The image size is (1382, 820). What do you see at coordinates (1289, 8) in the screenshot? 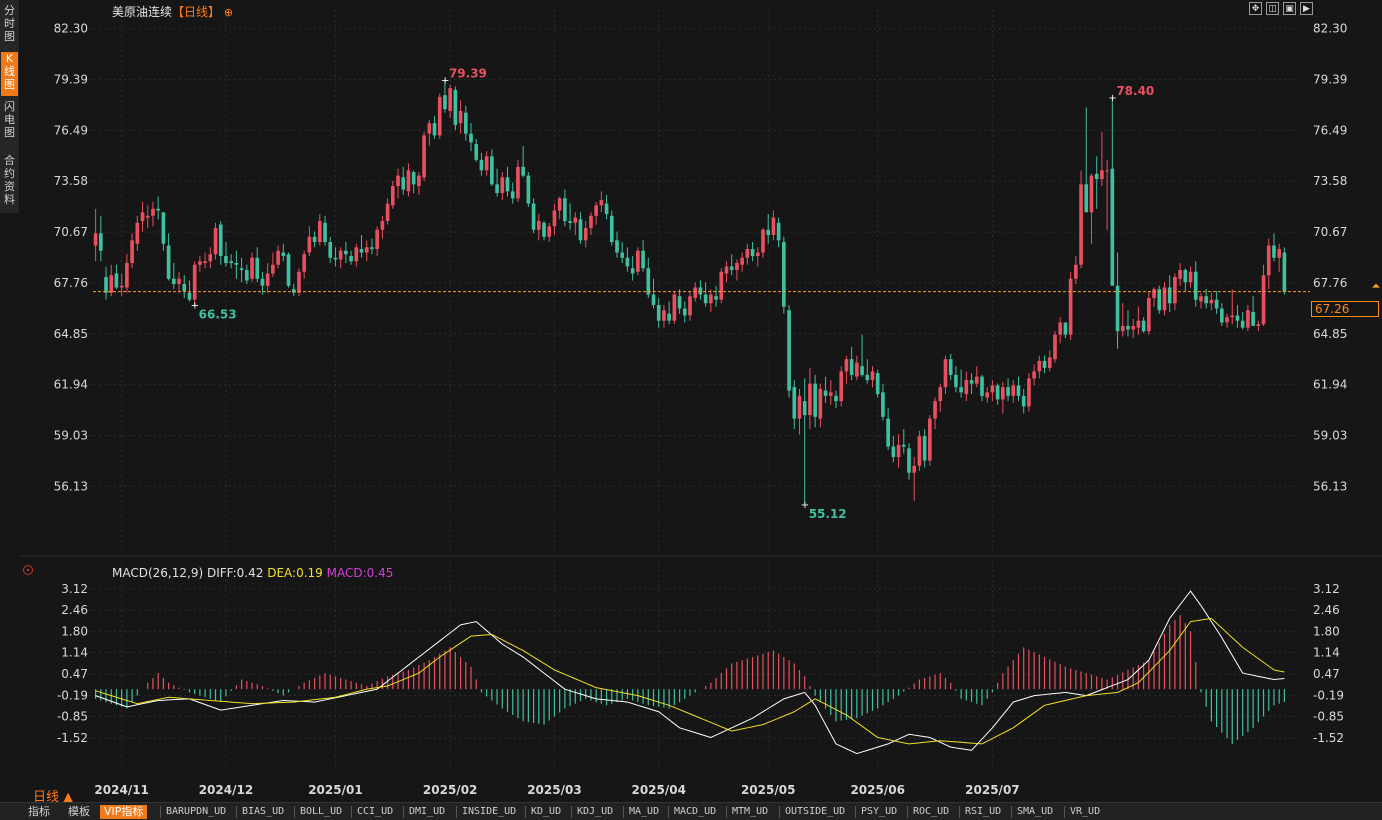
I see `maximize-icon: ▣` at bounding box center [1289, 8].